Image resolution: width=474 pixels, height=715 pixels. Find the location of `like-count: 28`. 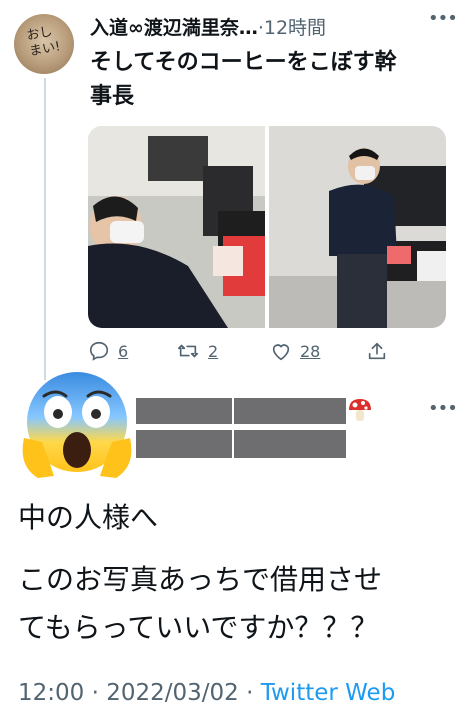

like-count: 28 is located at coordinates (310, 351).